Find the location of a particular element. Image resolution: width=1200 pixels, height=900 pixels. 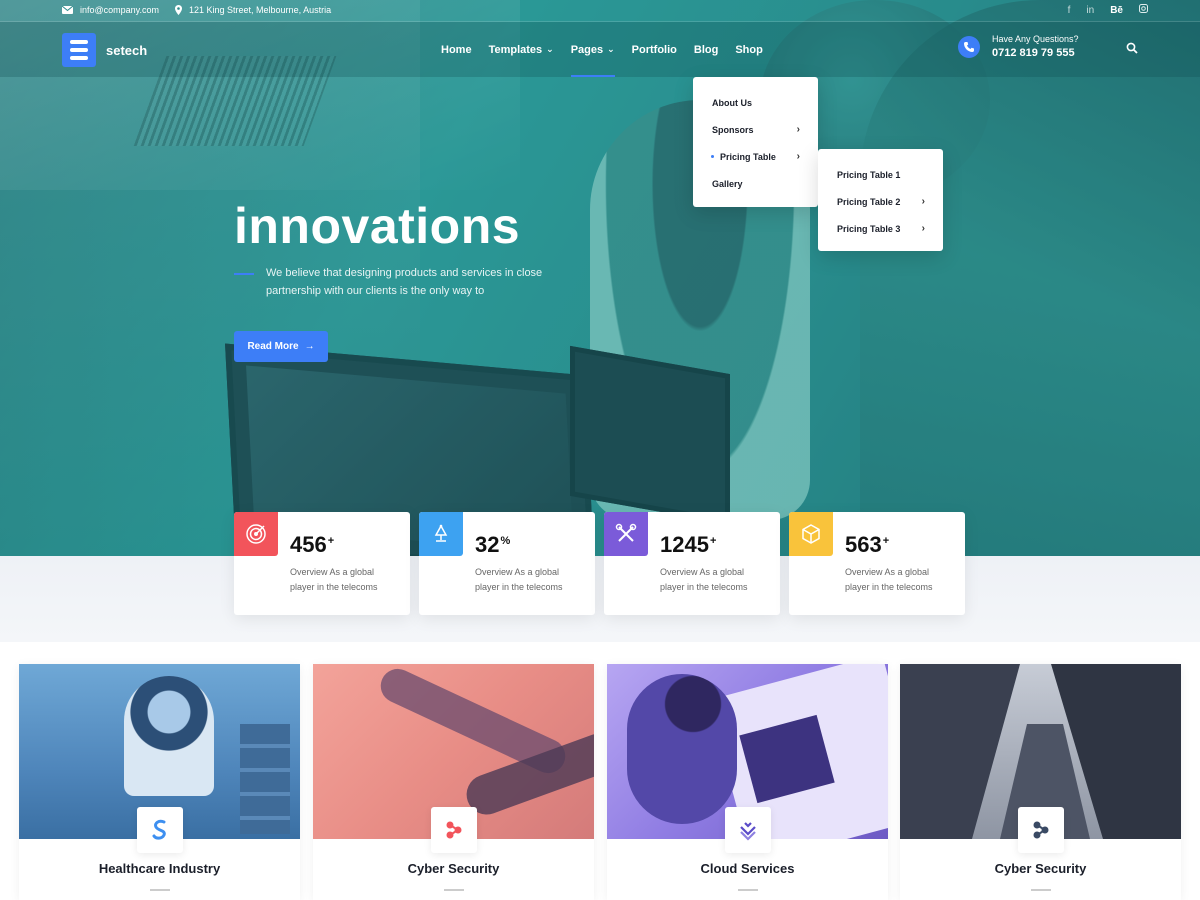

topbar-email: info@company.com is located at coordinates (110, 10).